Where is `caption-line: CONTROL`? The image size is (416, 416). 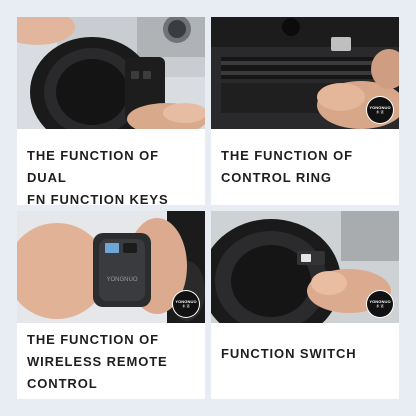
caption-line: CONTROL is located at coordinates (62, 383).